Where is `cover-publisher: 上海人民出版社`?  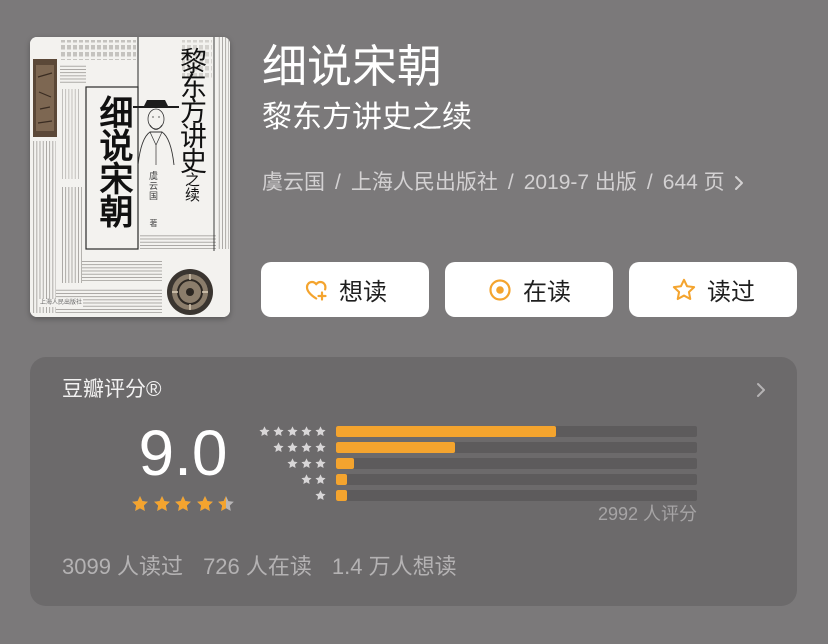 cover-publisher: 上海人民出版社 is located at coordinates (61, 303).